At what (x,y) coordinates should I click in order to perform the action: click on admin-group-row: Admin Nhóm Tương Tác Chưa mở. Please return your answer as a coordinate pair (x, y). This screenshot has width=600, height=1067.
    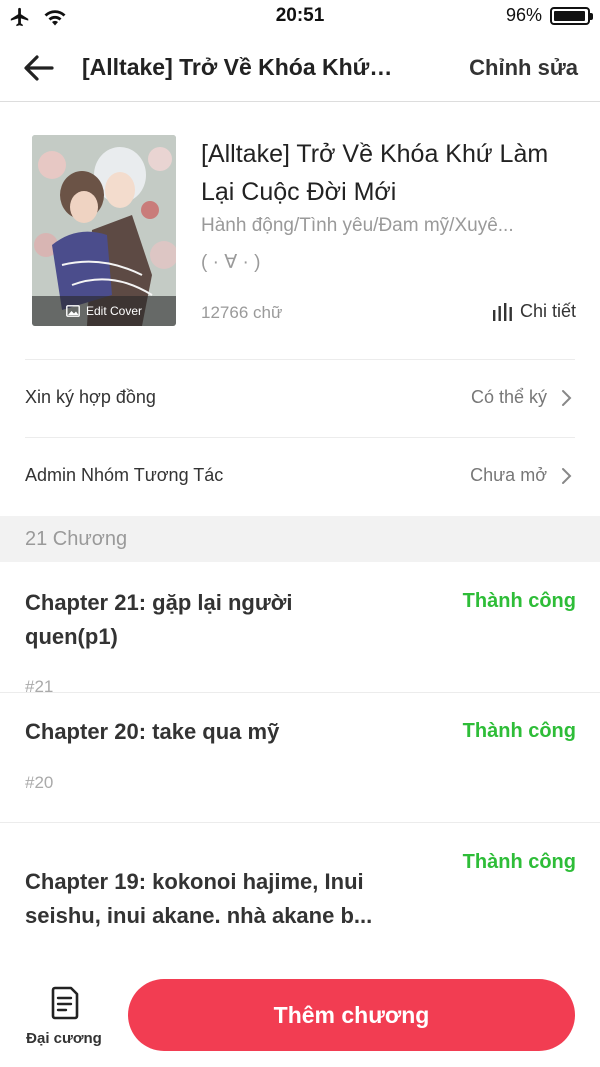
    Looking at the image, I should click on (300, 476).